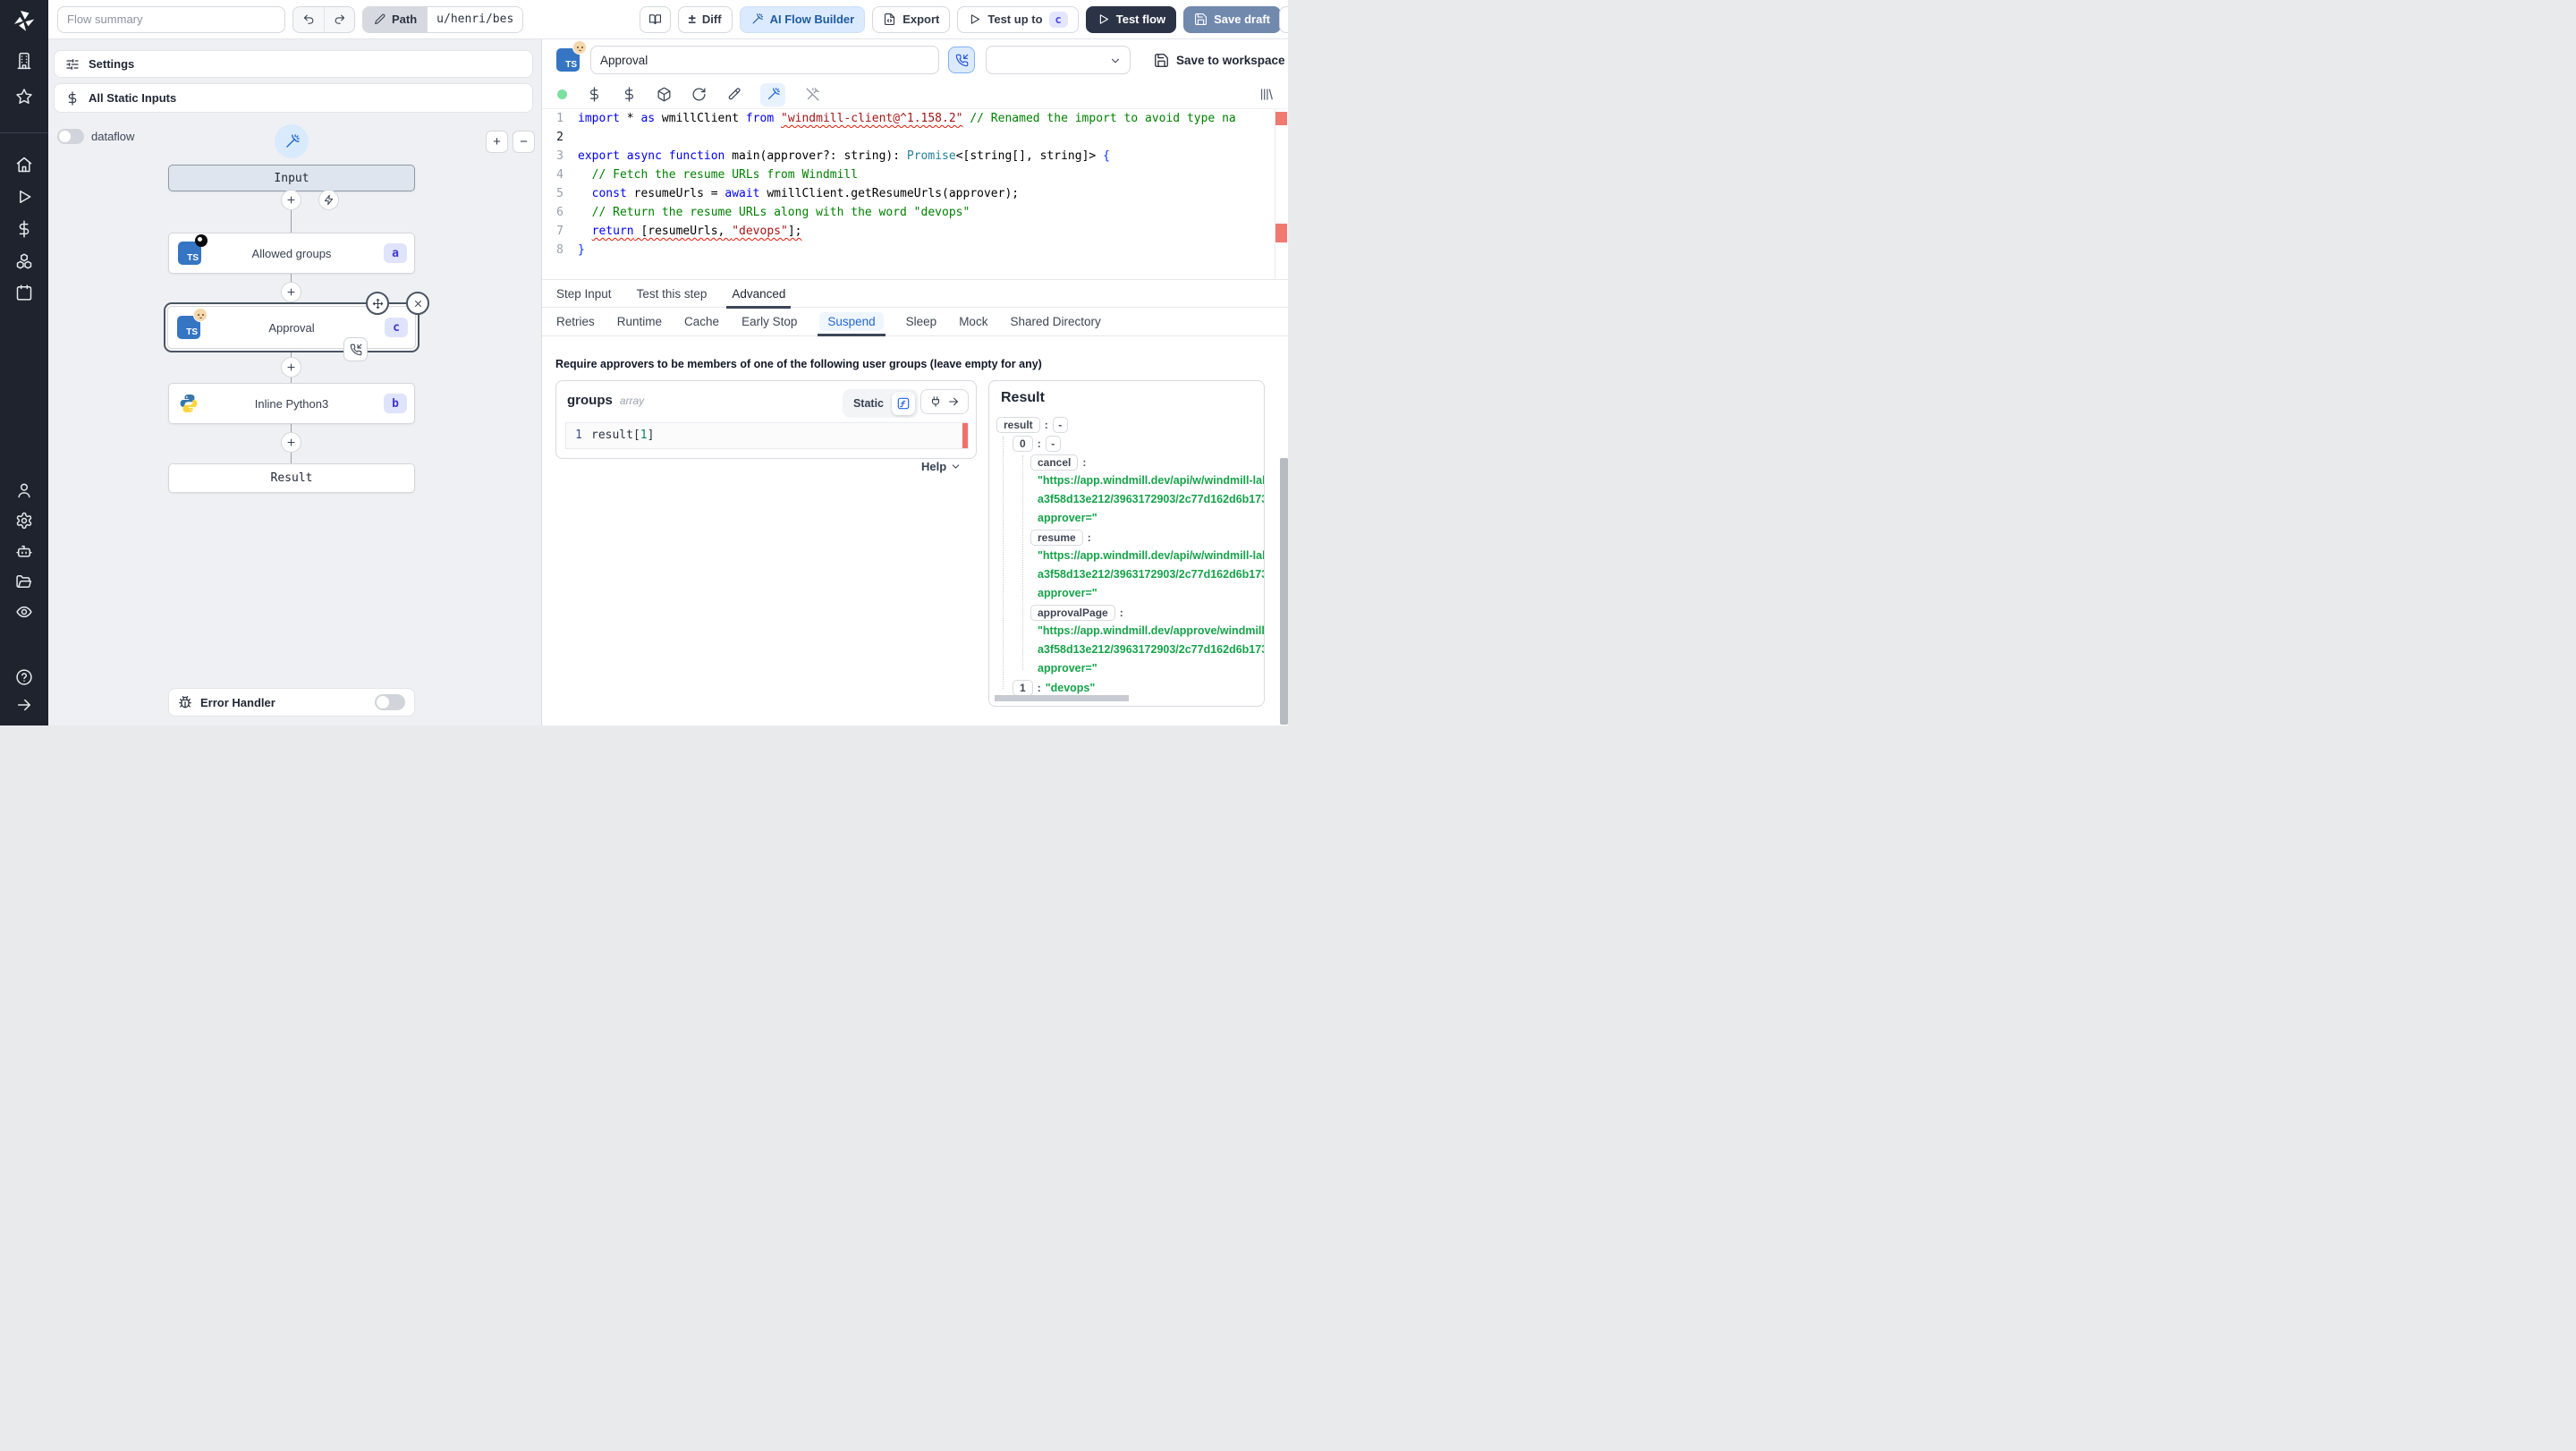 The image size is (2576, 1451). What do you see at coordinates (915, 137) in the screenshot?
I see `code-line: 2` at bounding box center [915, 137].